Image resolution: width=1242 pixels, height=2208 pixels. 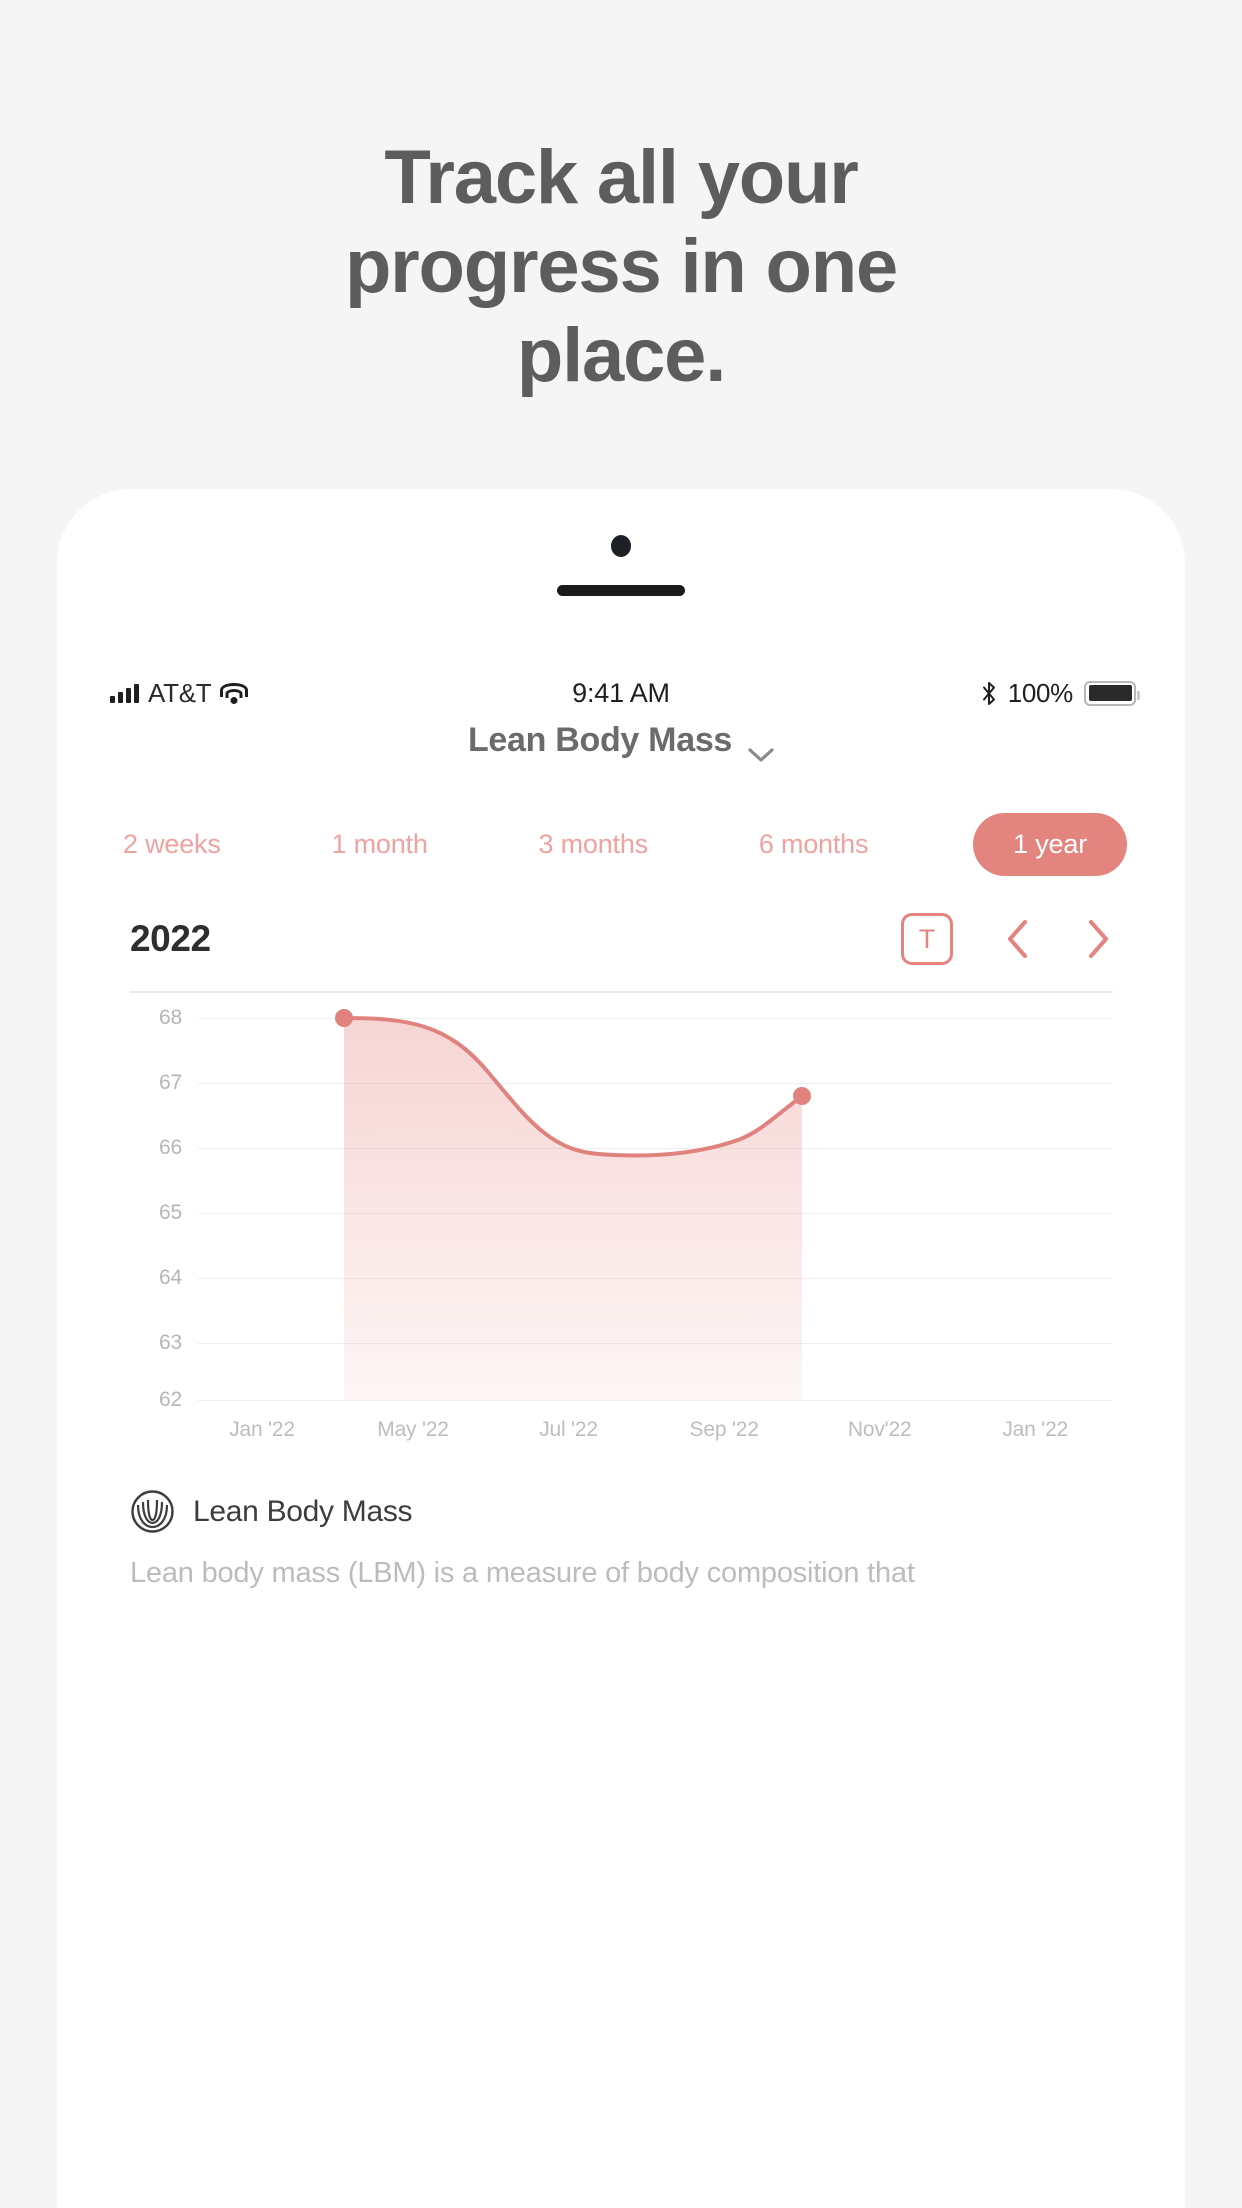 What do you see at coordinates (621, 546) in the screenshot?
I see `front-camera-dot` at bounding box center [621, 546].